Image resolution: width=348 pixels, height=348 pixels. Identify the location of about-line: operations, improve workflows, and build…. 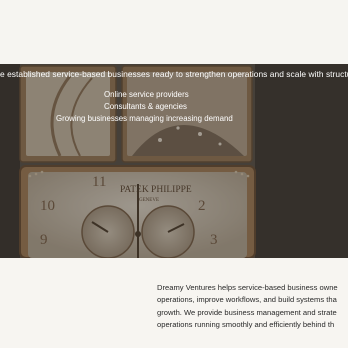
(247, 300).